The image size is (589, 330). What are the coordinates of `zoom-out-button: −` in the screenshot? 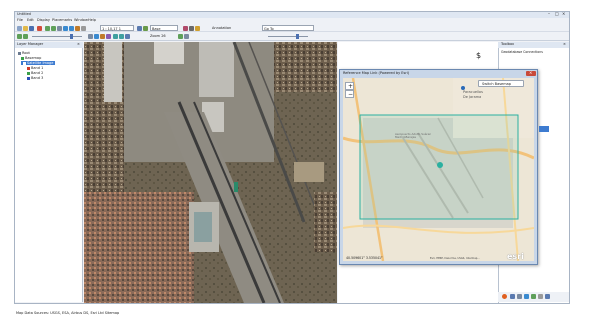 It's located at (349, 94).